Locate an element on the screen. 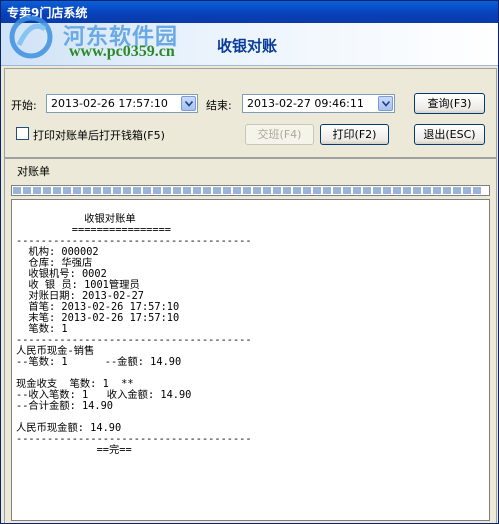 Image resolution: width=499 pixels, height=524 pixels. open-cash-drawer-checkbox is located at coordinates (22, 133).